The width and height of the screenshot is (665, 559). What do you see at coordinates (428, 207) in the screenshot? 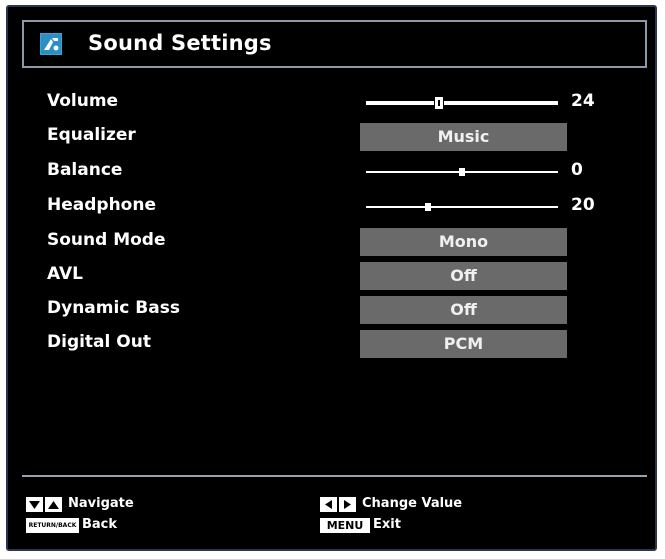
I see `headphone-slider-knob` at bounding box center [428, 207].